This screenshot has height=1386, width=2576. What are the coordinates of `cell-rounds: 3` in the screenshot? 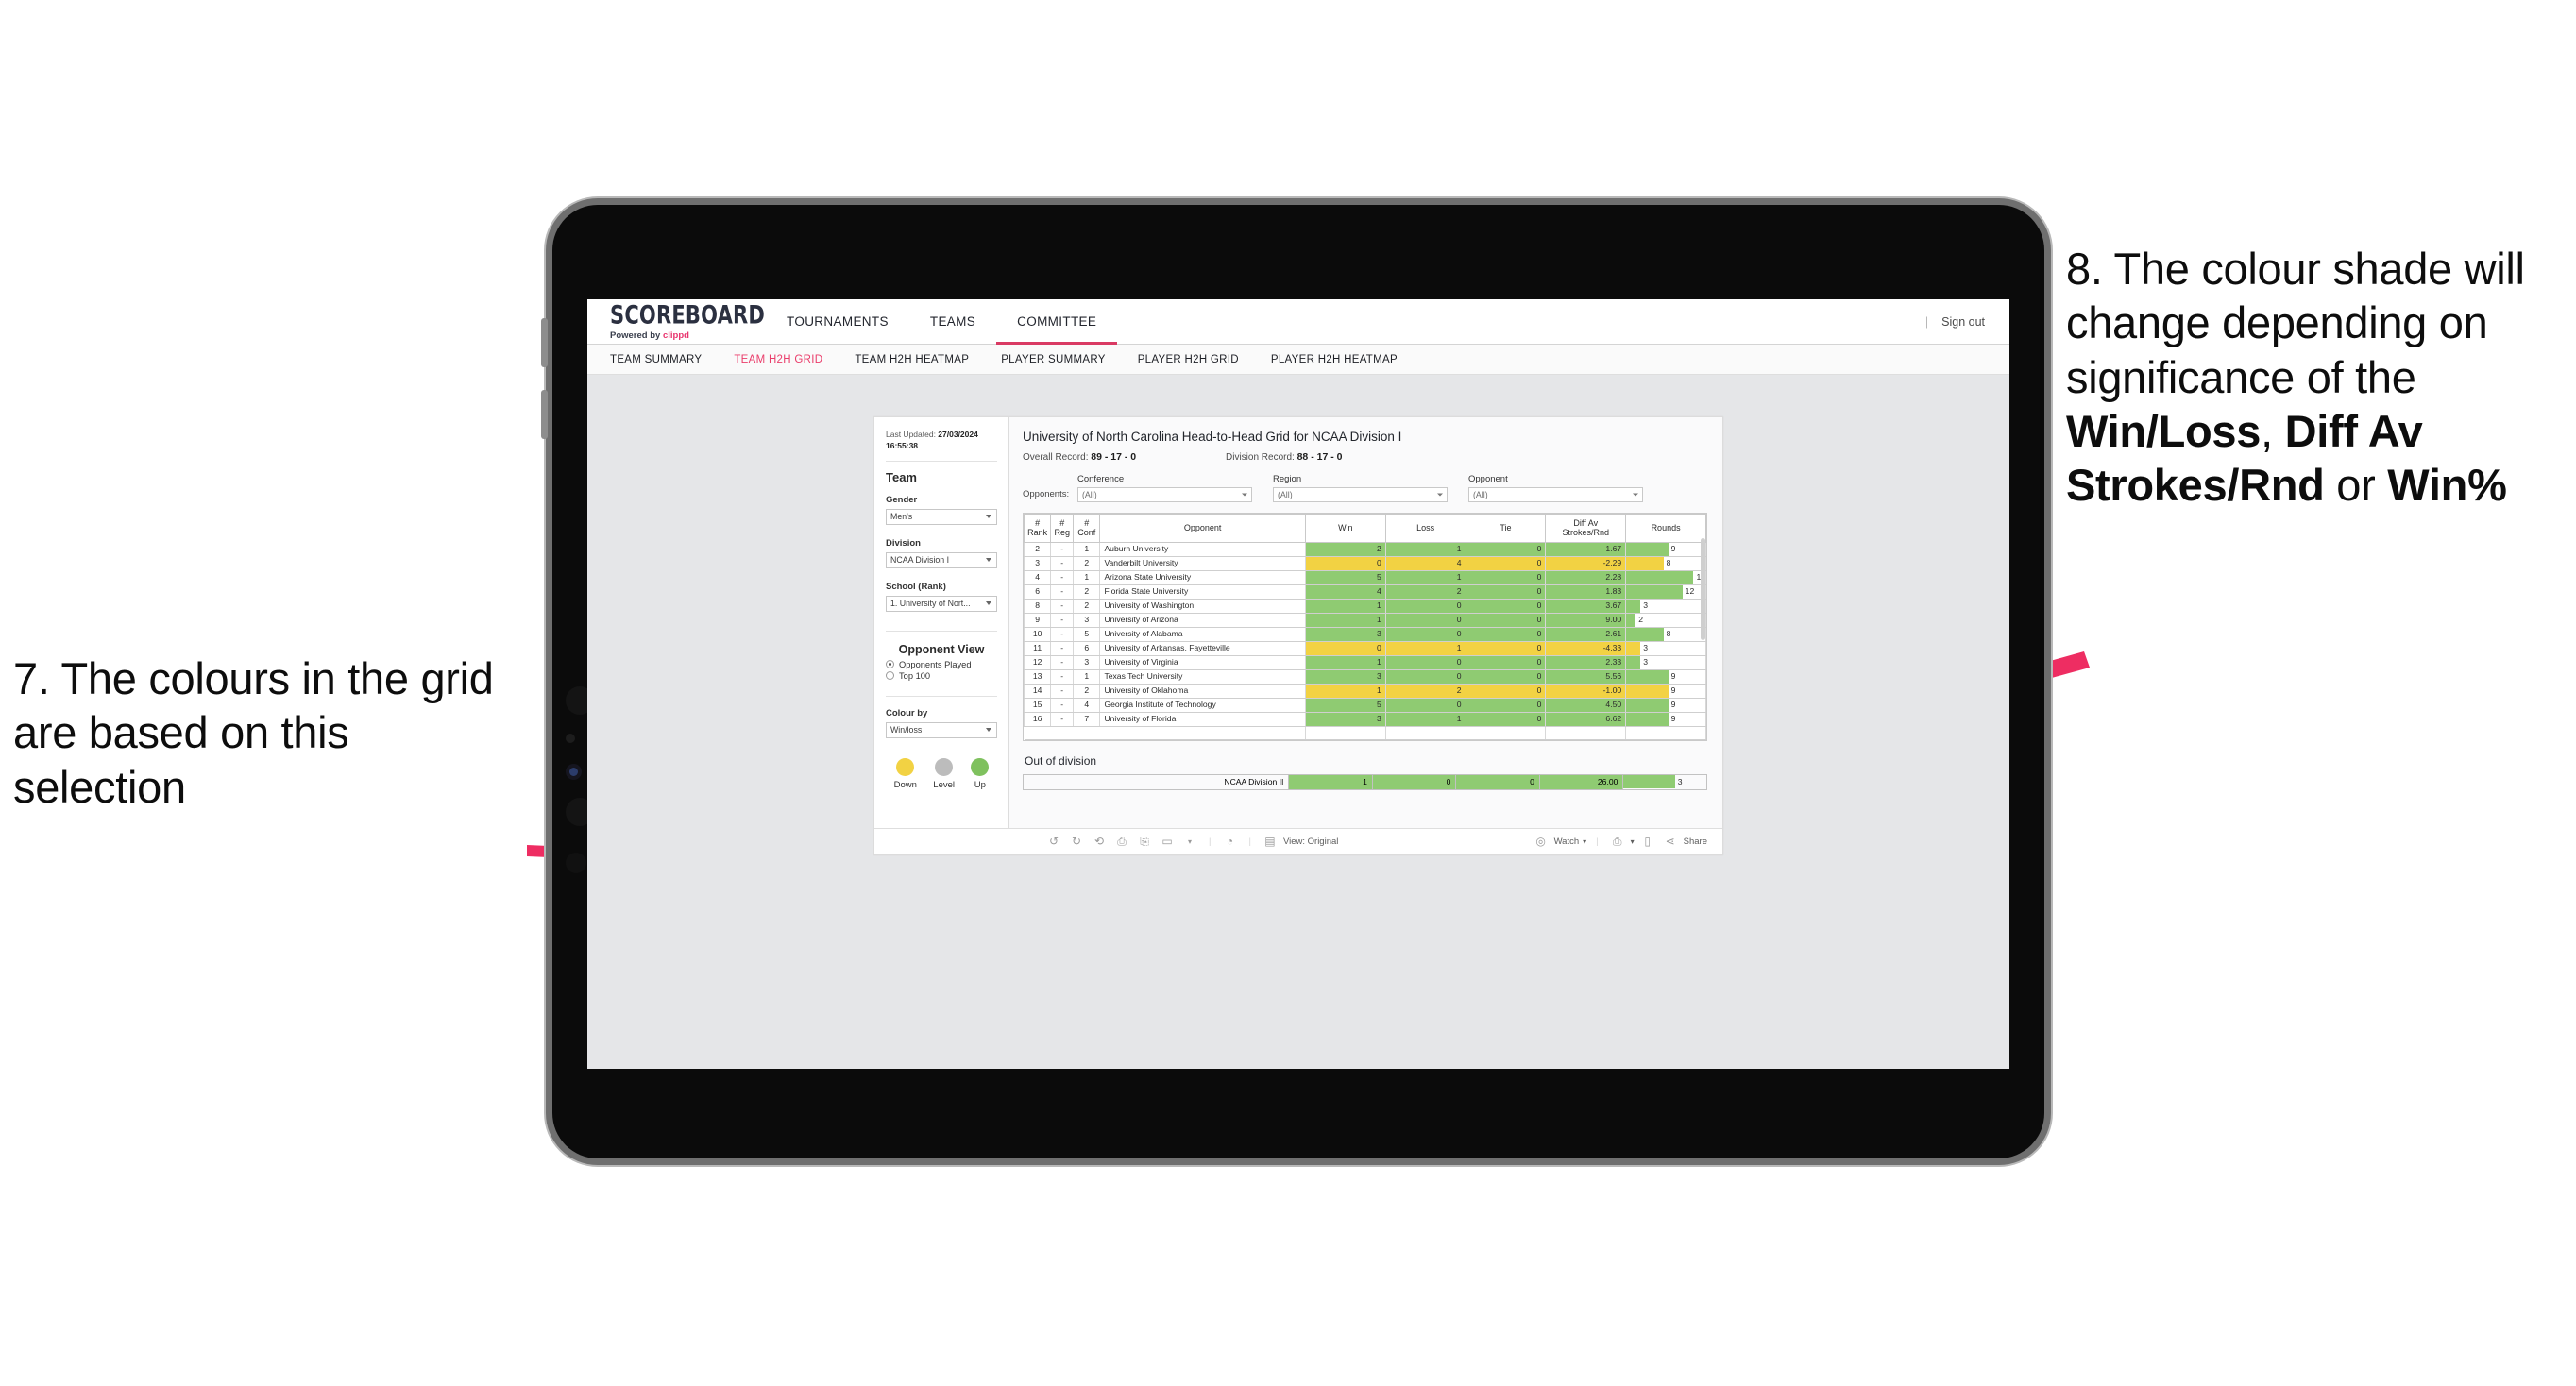 It's located at (1665, 649).